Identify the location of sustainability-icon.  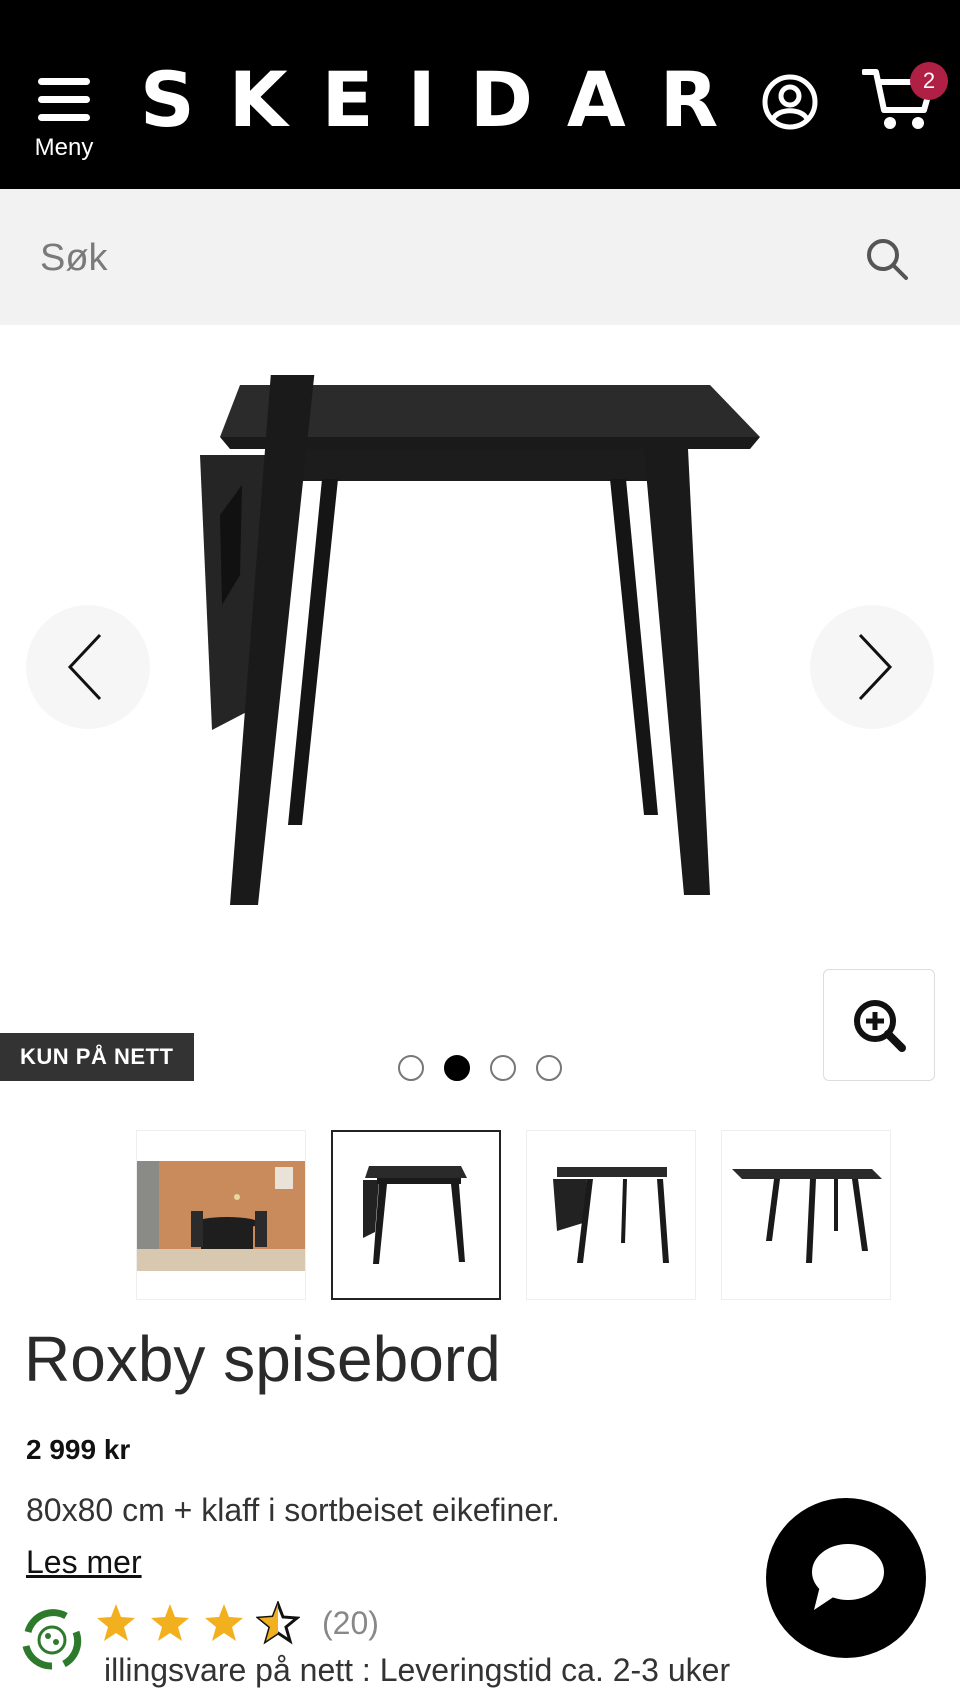
(52, 1640).